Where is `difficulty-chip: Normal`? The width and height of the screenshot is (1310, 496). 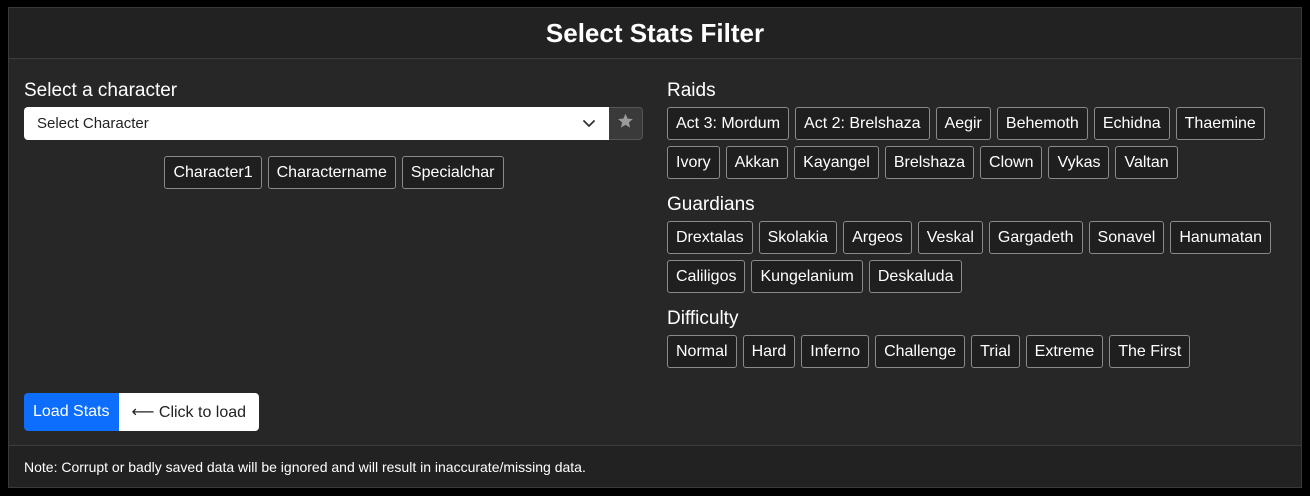
difficulty-chip: Normal is located at coordinates (702, 351).